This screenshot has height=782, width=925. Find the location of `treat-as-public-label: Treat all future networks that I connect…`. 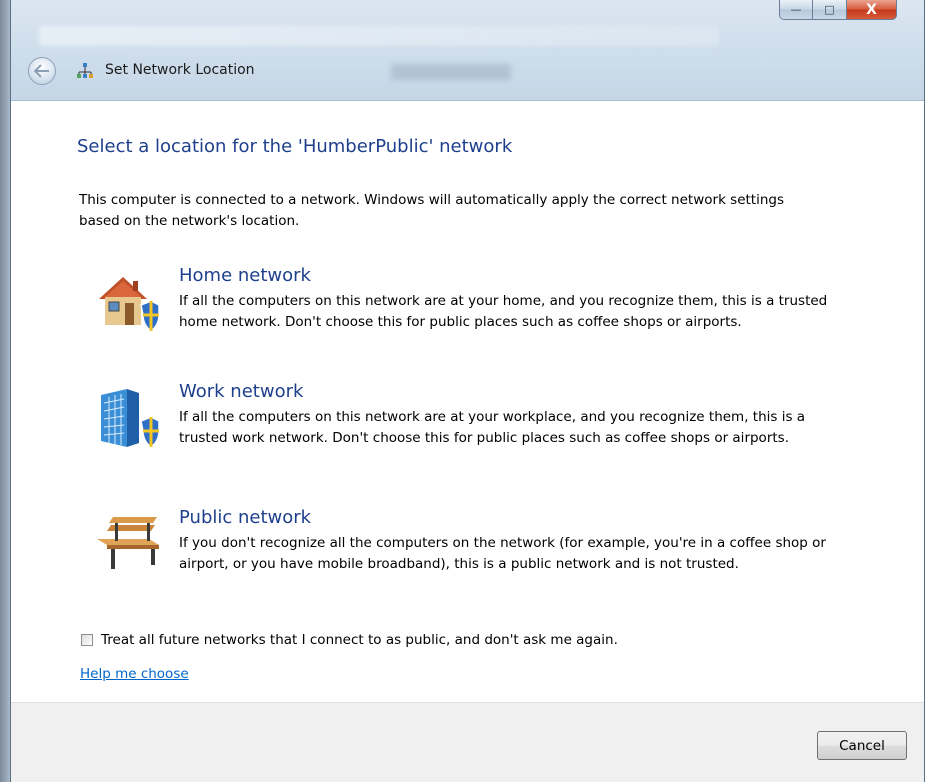

treat-as-public-label: Treat all future networks that I connect… is located at coordinates (359, 640).